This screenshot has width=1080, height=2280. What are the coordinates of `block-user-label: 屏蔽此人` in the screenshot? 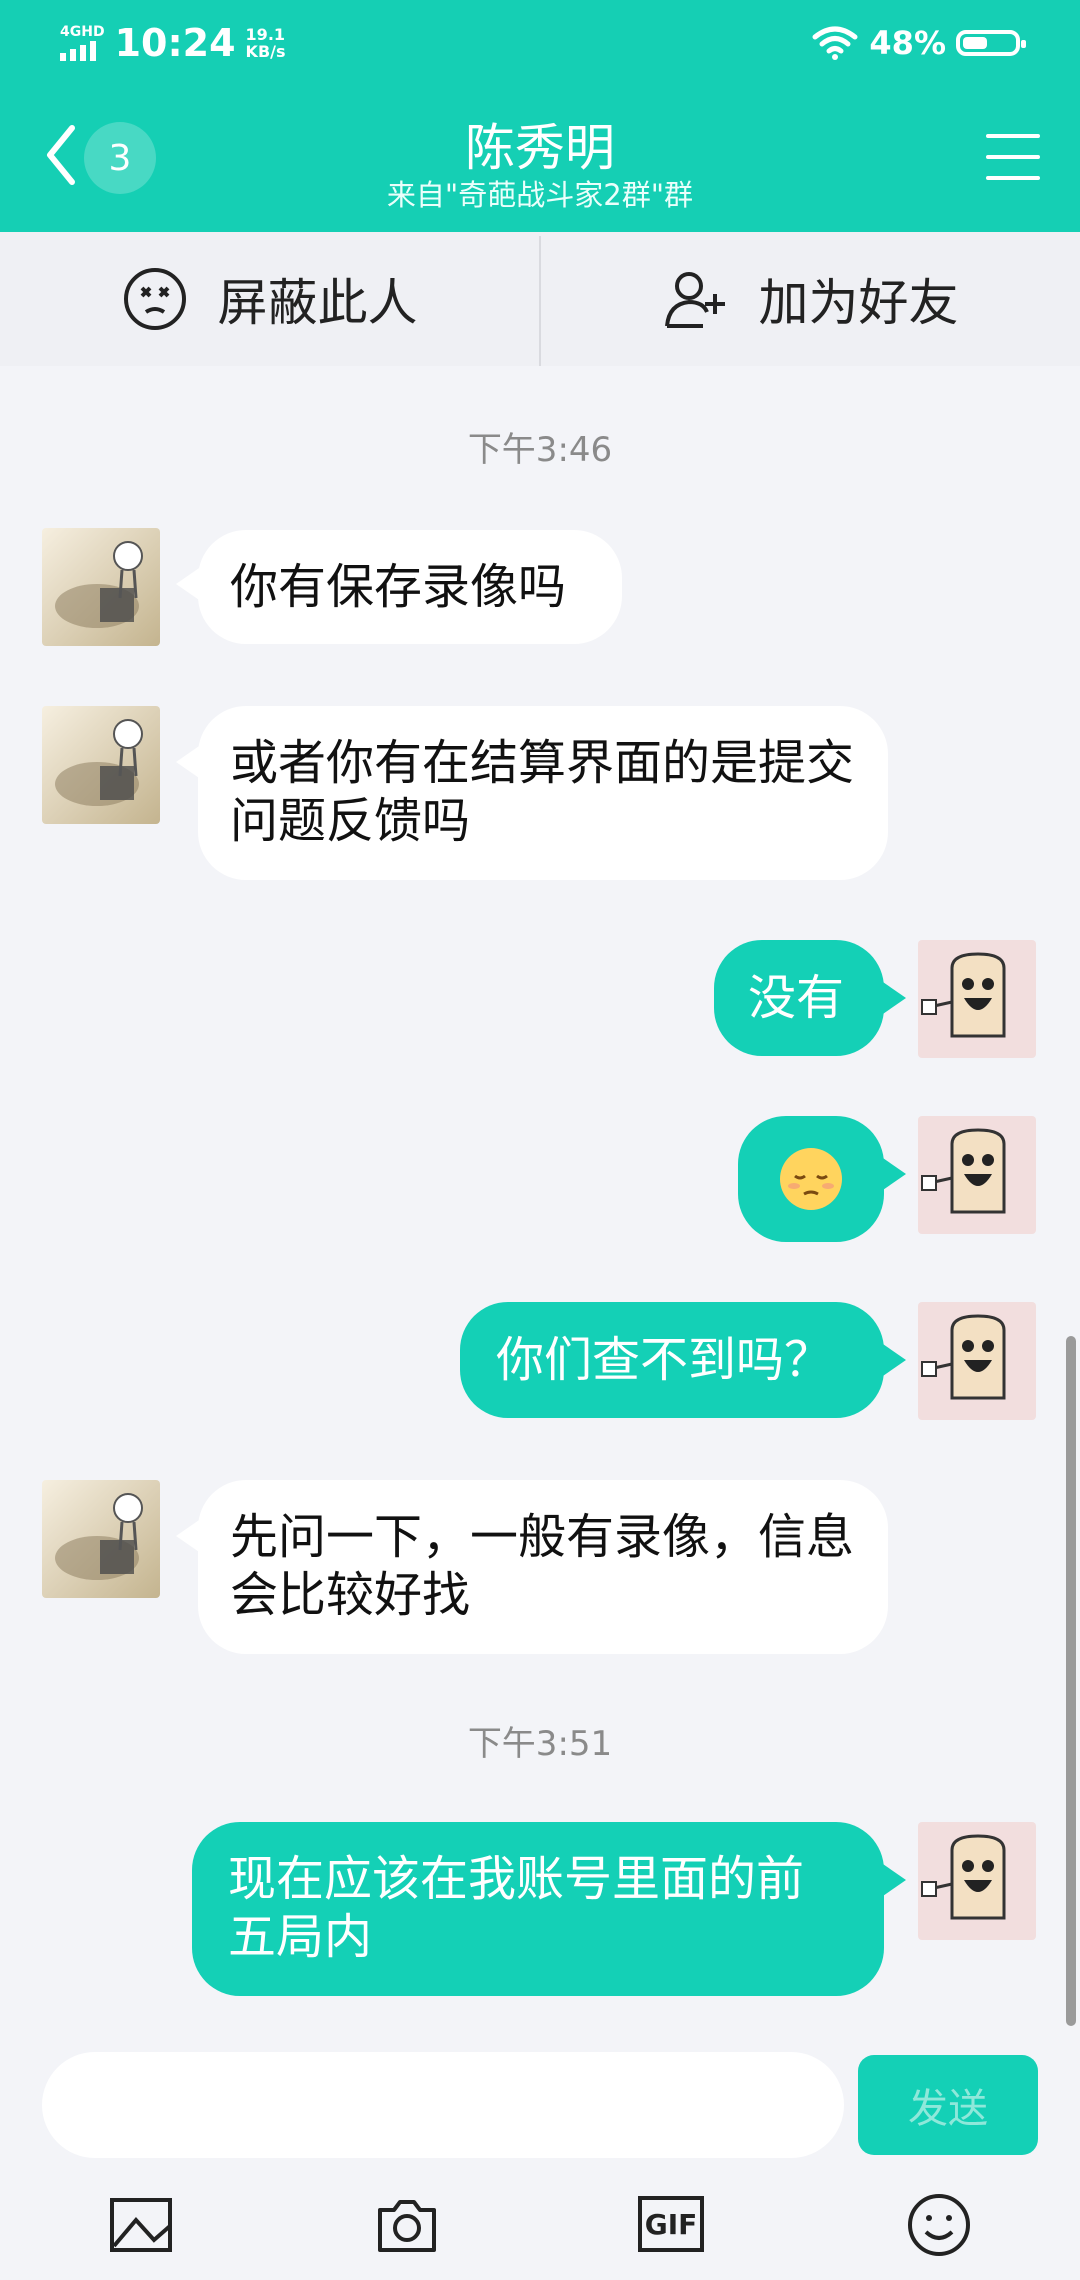 It's located at (317, 303).